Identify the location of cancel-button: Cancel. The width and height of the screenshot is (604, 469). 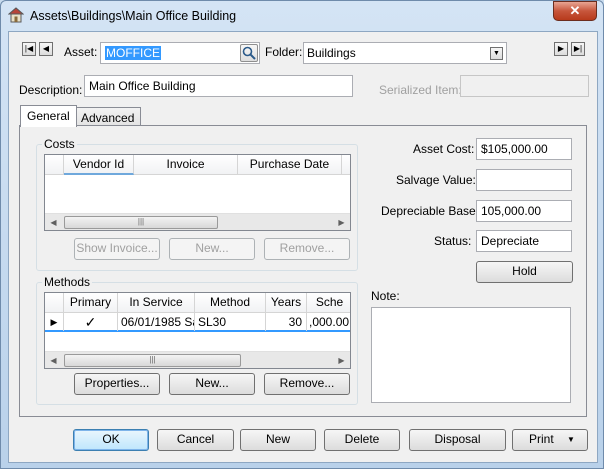
(195, 440).